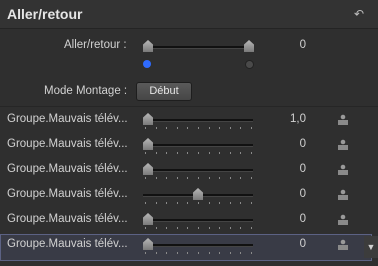 This screenshot has width=378, height=266. I want to click on mode-montage-button: Début, so click(164, 91).